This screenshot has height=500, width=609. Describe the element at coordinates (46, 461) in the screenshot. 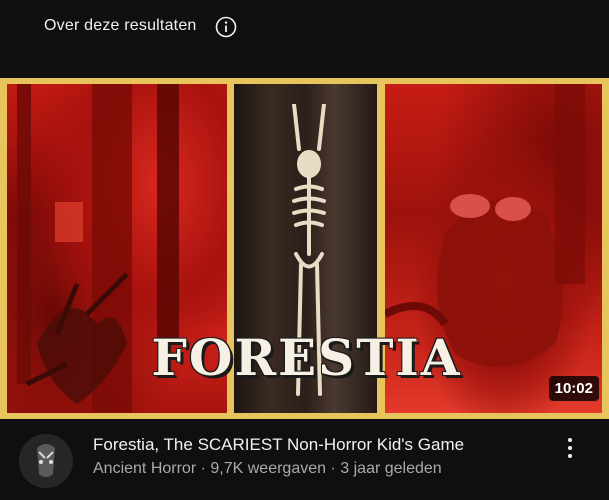

I see `channel-avatar` at that location.